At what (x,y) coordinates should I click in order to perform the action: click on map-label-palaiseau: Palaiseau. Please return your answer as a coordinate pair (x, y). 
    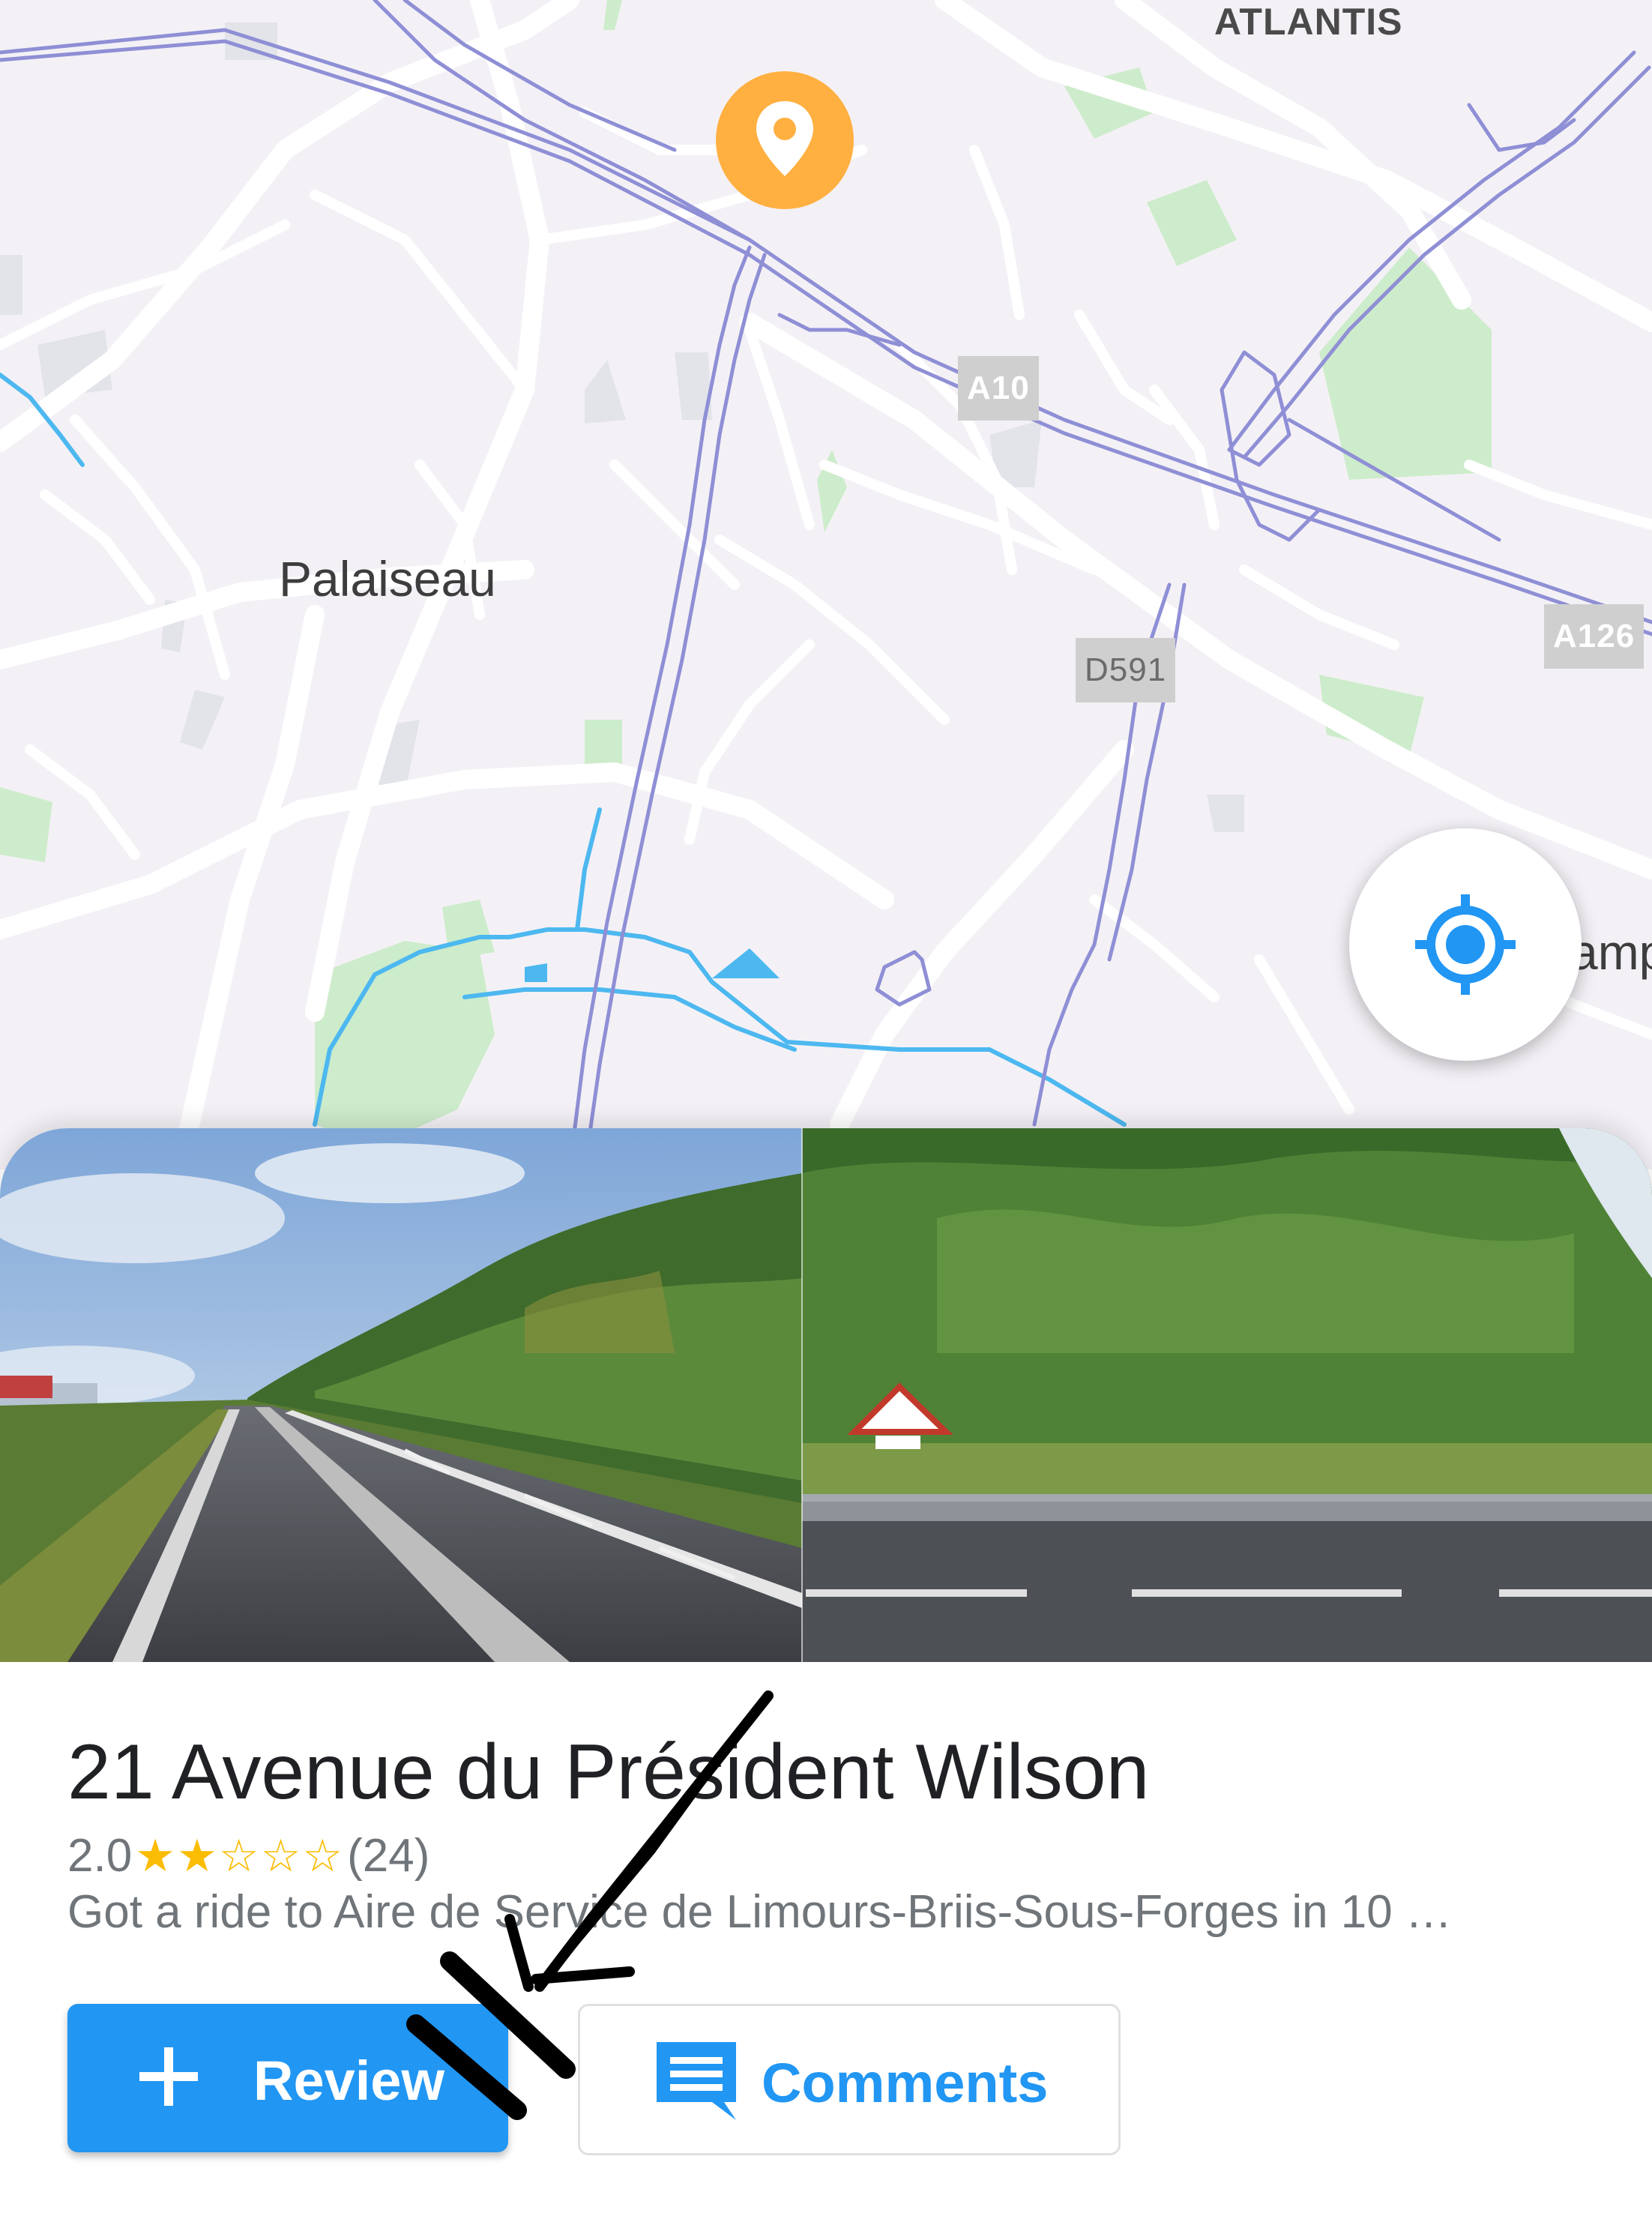
    Looking at the image, I should click on (388, 578).